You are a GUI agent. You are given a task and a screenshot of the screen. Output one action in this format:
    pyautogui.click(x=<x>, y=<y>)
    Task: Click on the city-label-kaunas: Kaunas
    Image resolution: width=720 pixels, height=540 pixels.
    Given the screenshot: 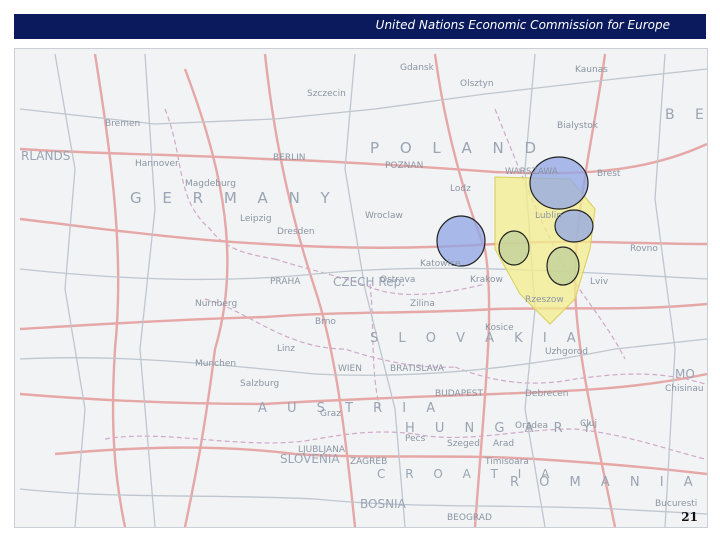 What is the action you would take?
    pyautogui.click(x=591, y=70)
    